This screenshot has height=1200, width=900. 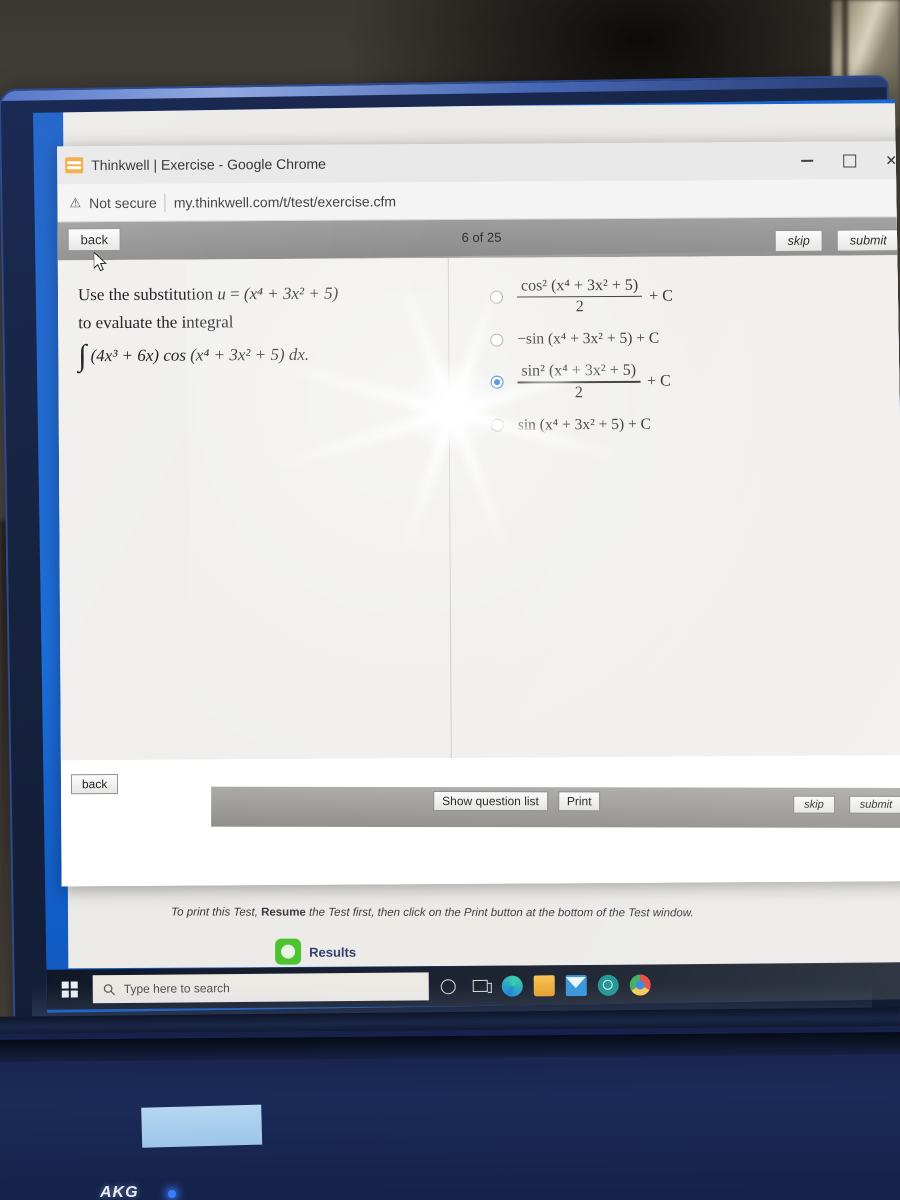 I want to click on warning-triangle-icon: ⚠, so click(x=75, y=202).